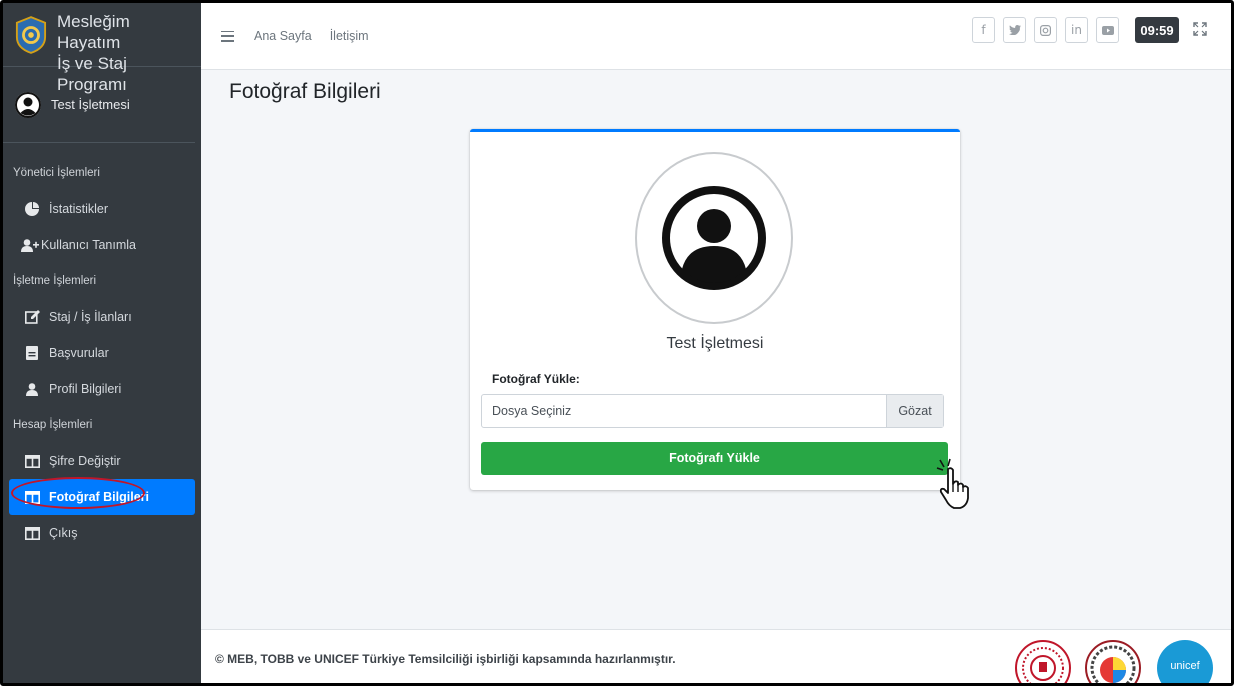  What do you see at coordinates (30, 245) in the screenshot?
I see `user-plus-icon` at bounding box center [30, 245].